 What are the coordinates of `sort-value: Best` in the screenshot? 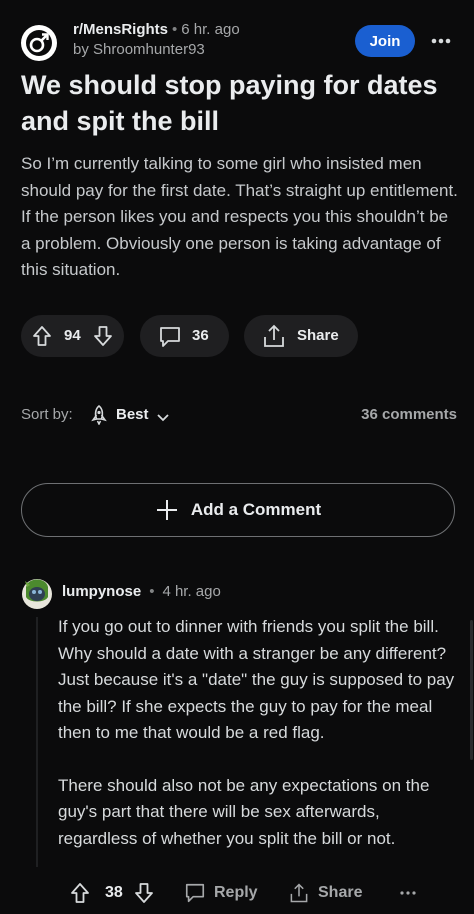 It's located at (132, 414).